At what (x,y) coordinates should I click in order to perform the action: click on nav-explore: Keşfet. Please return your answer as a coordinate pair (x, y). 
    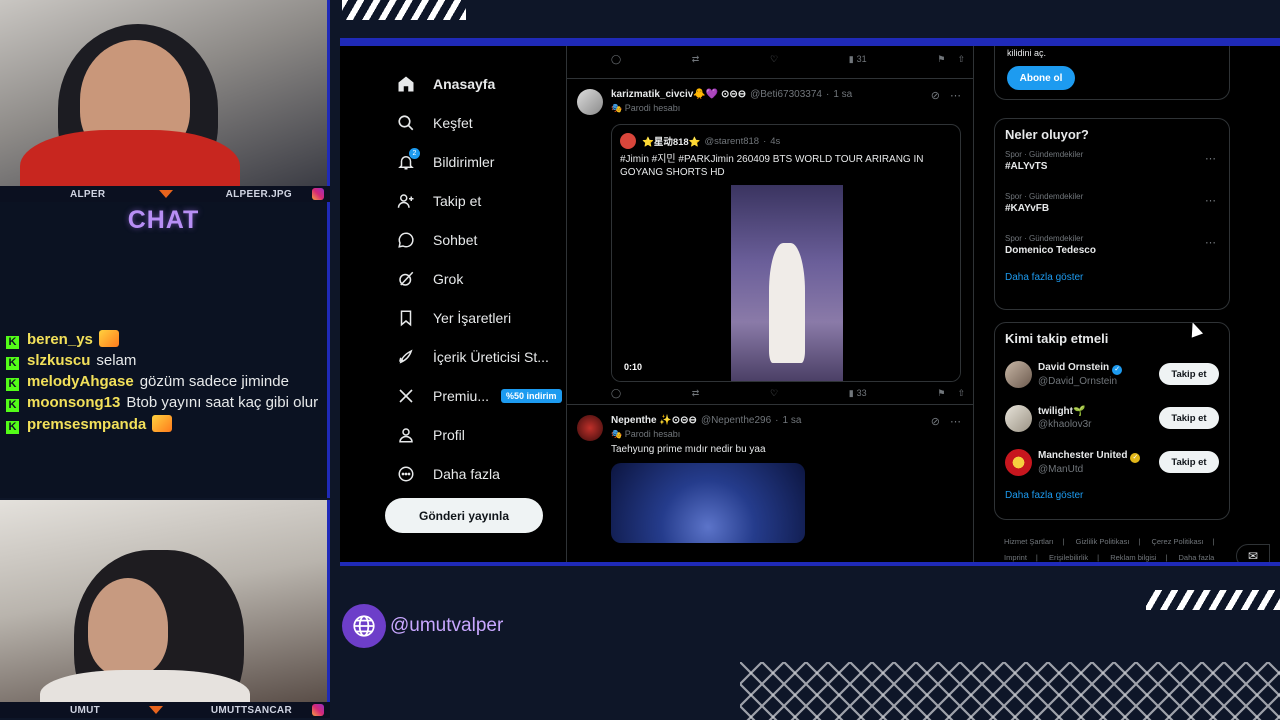
    Looking at the image, I should click on (475, 122).